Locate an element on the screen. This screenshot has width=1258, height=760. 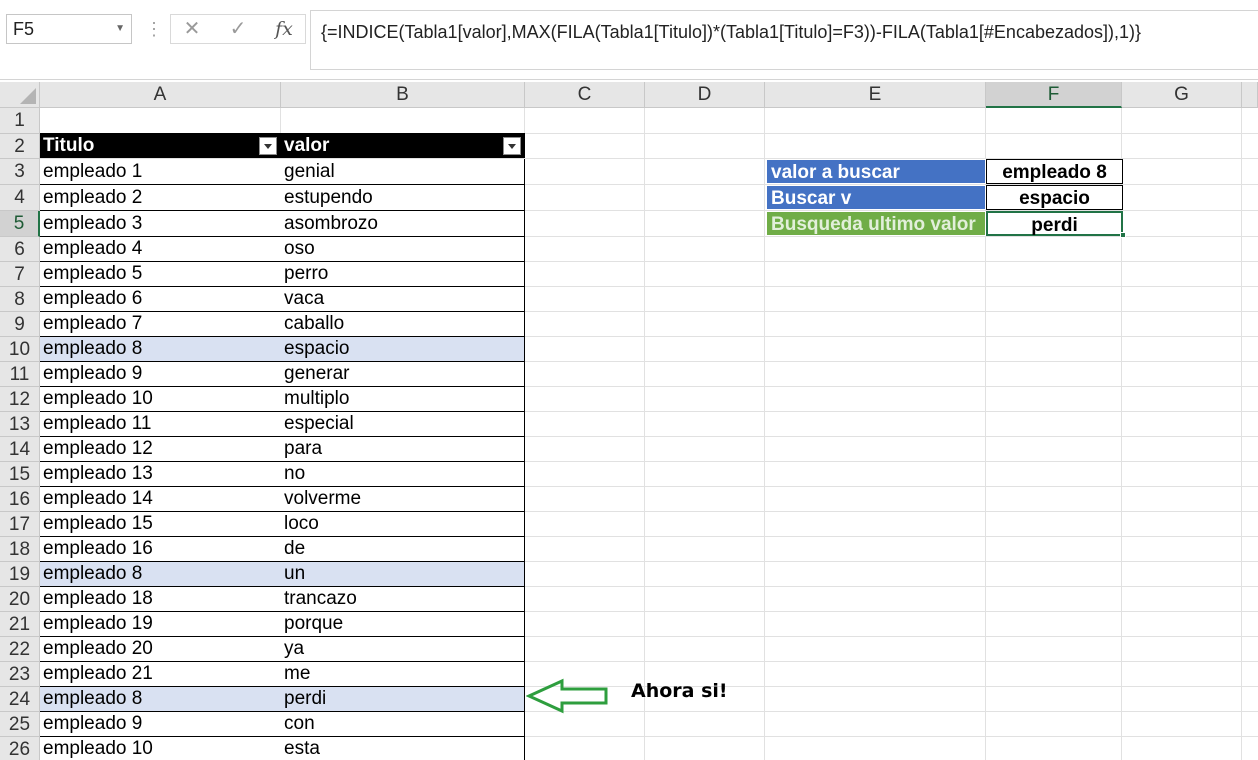
cell-valor: oso is located at coordinates (403, 249).